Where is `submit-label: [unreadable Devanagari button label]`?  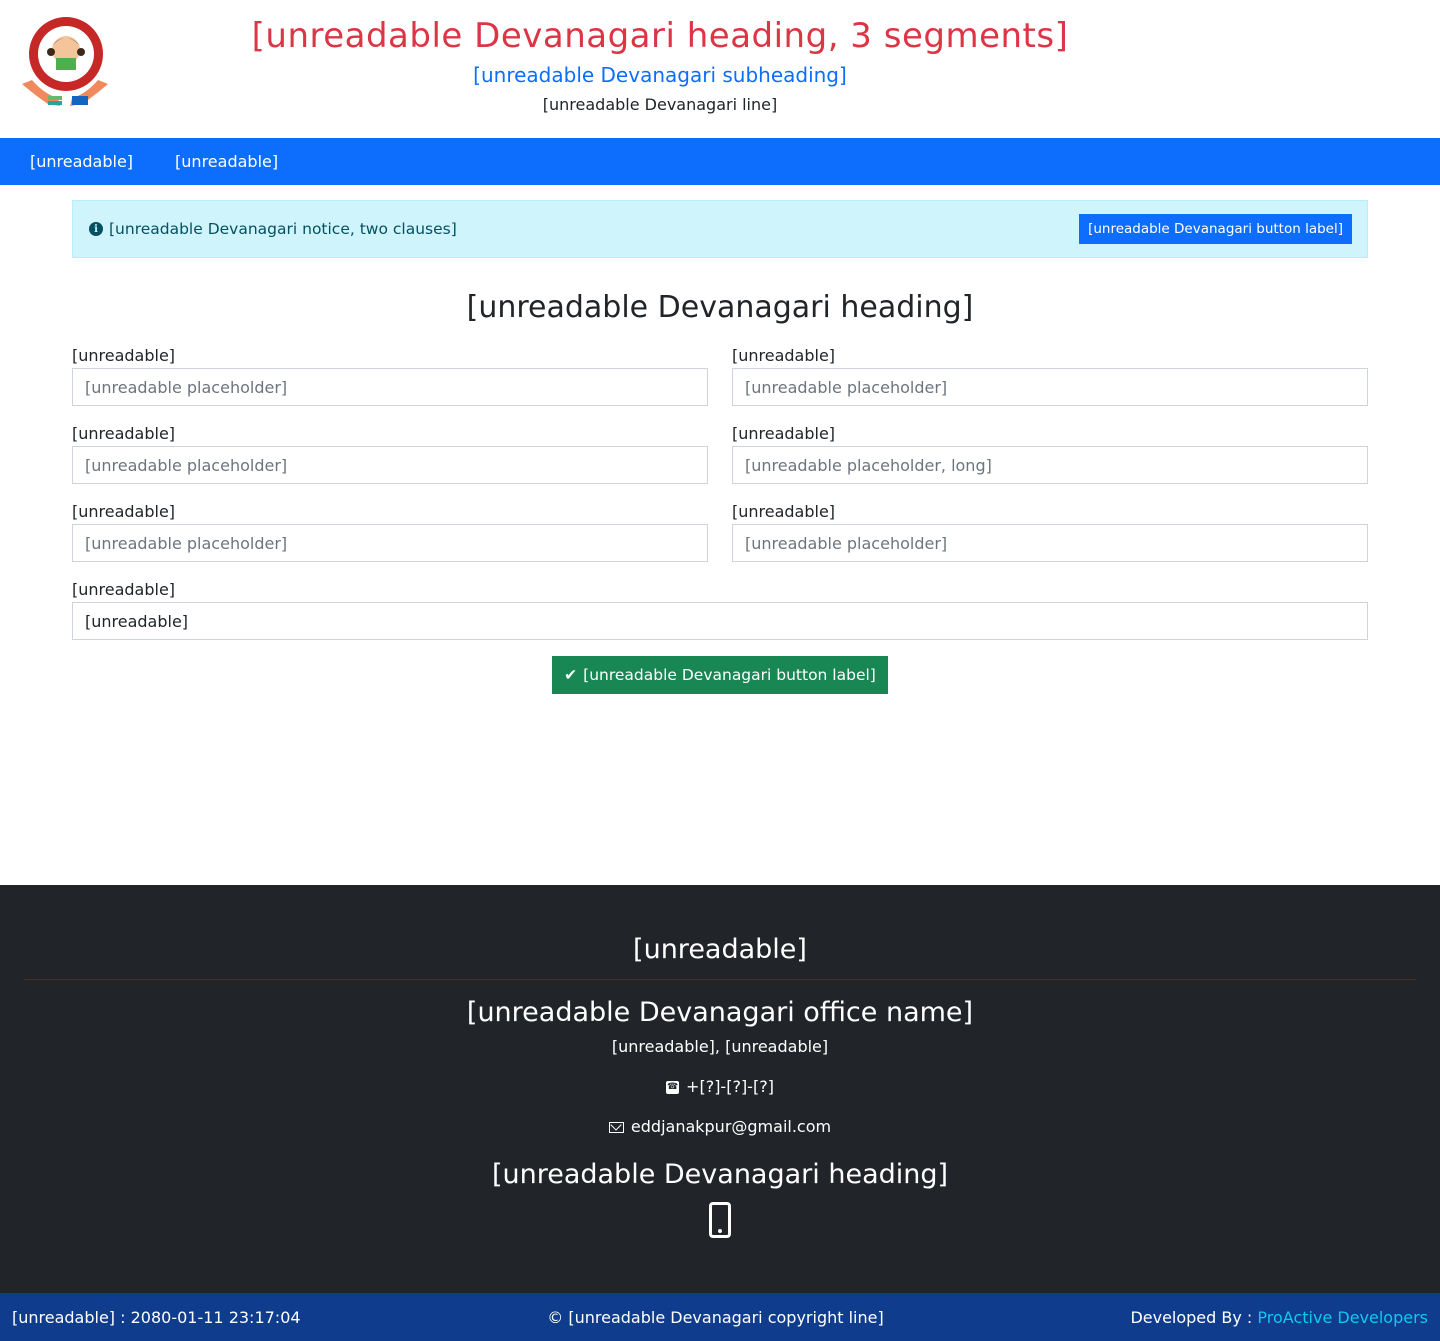
submit-label: [unreadable Devanagari button label] is located at coordinates (729, 675).